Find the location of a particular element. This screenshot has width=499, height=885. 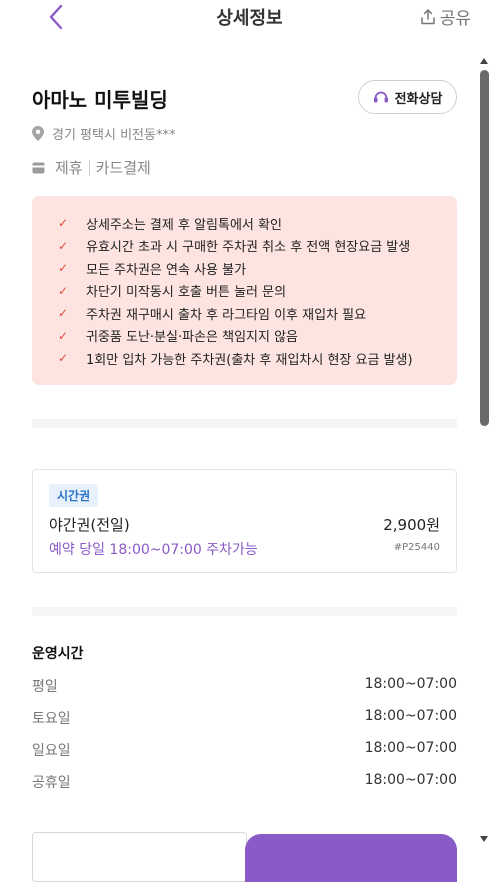

notice-text: 차단기 미작동시 호출 버튼 눌러 문의 is located at coordinates (186, 293).